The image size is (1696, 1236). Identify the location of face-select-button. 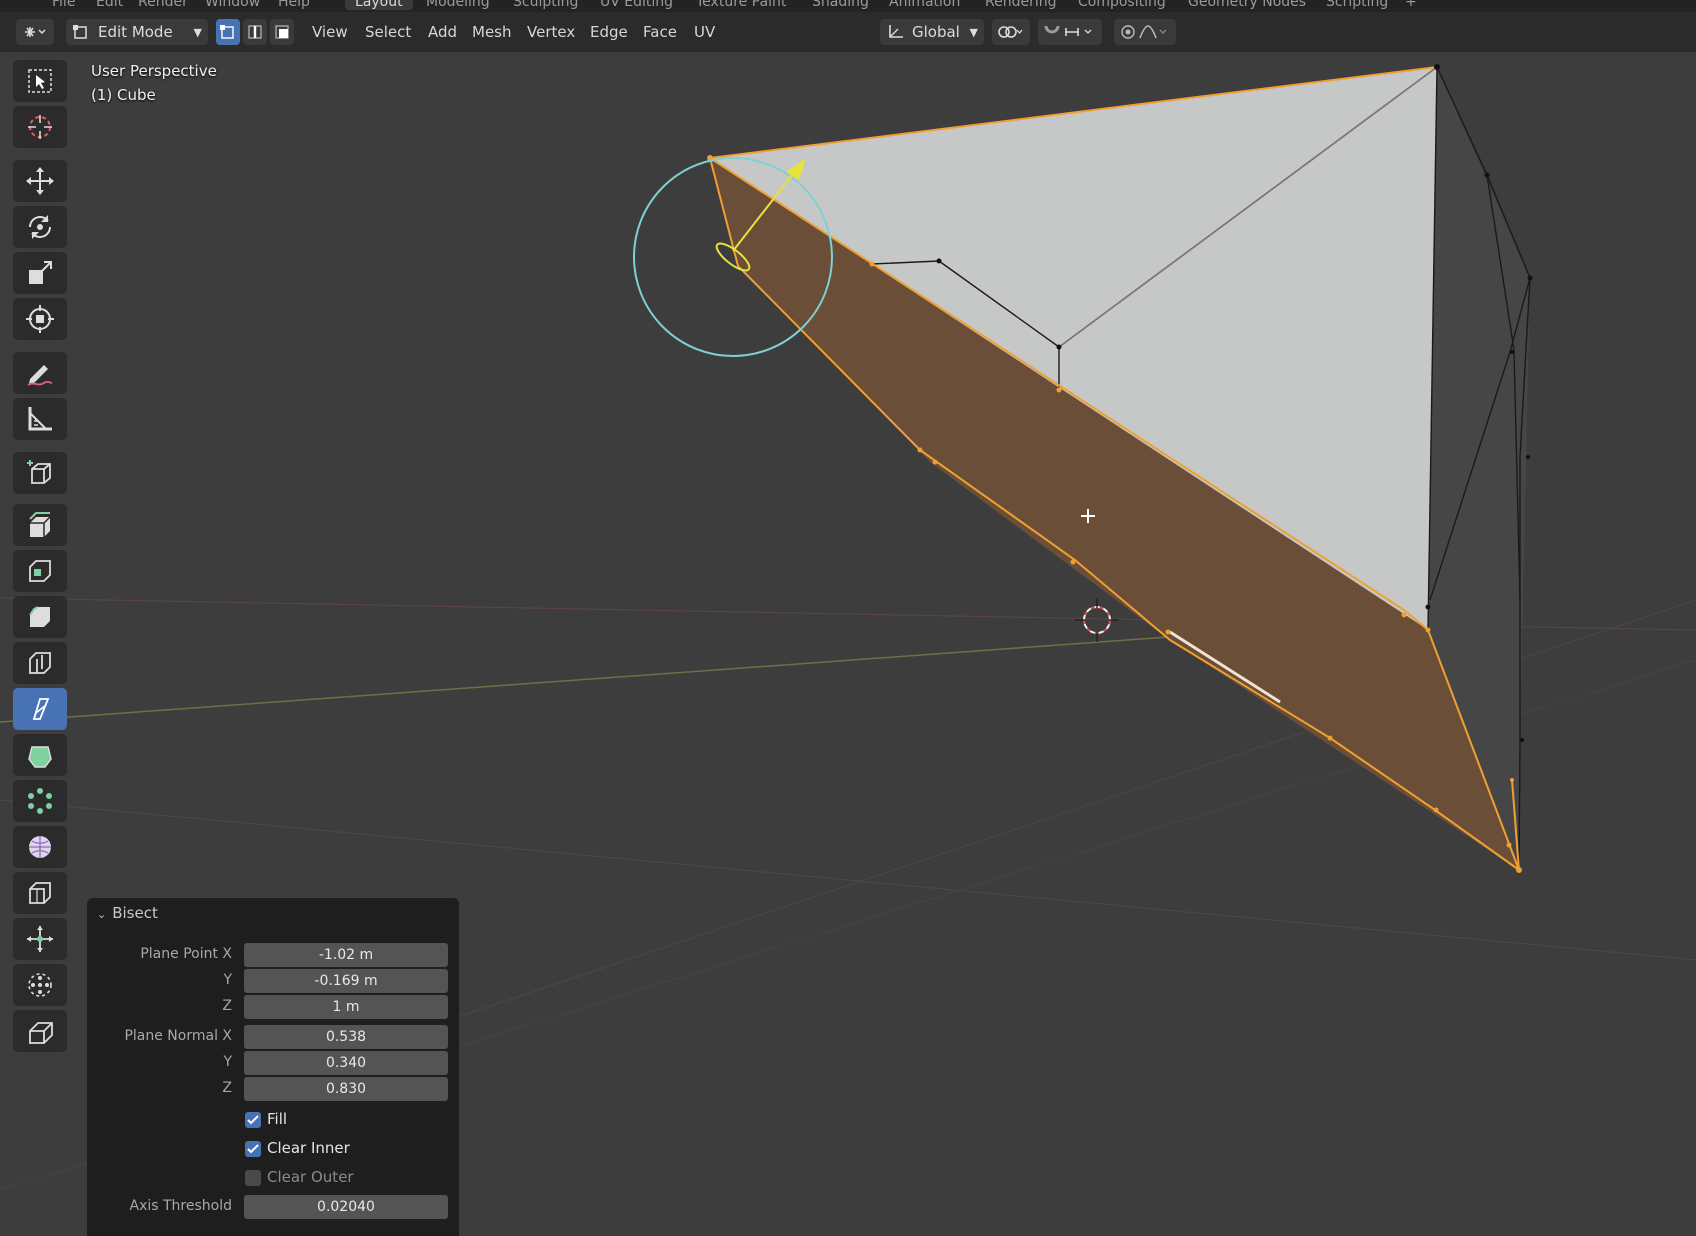
(282, 32).